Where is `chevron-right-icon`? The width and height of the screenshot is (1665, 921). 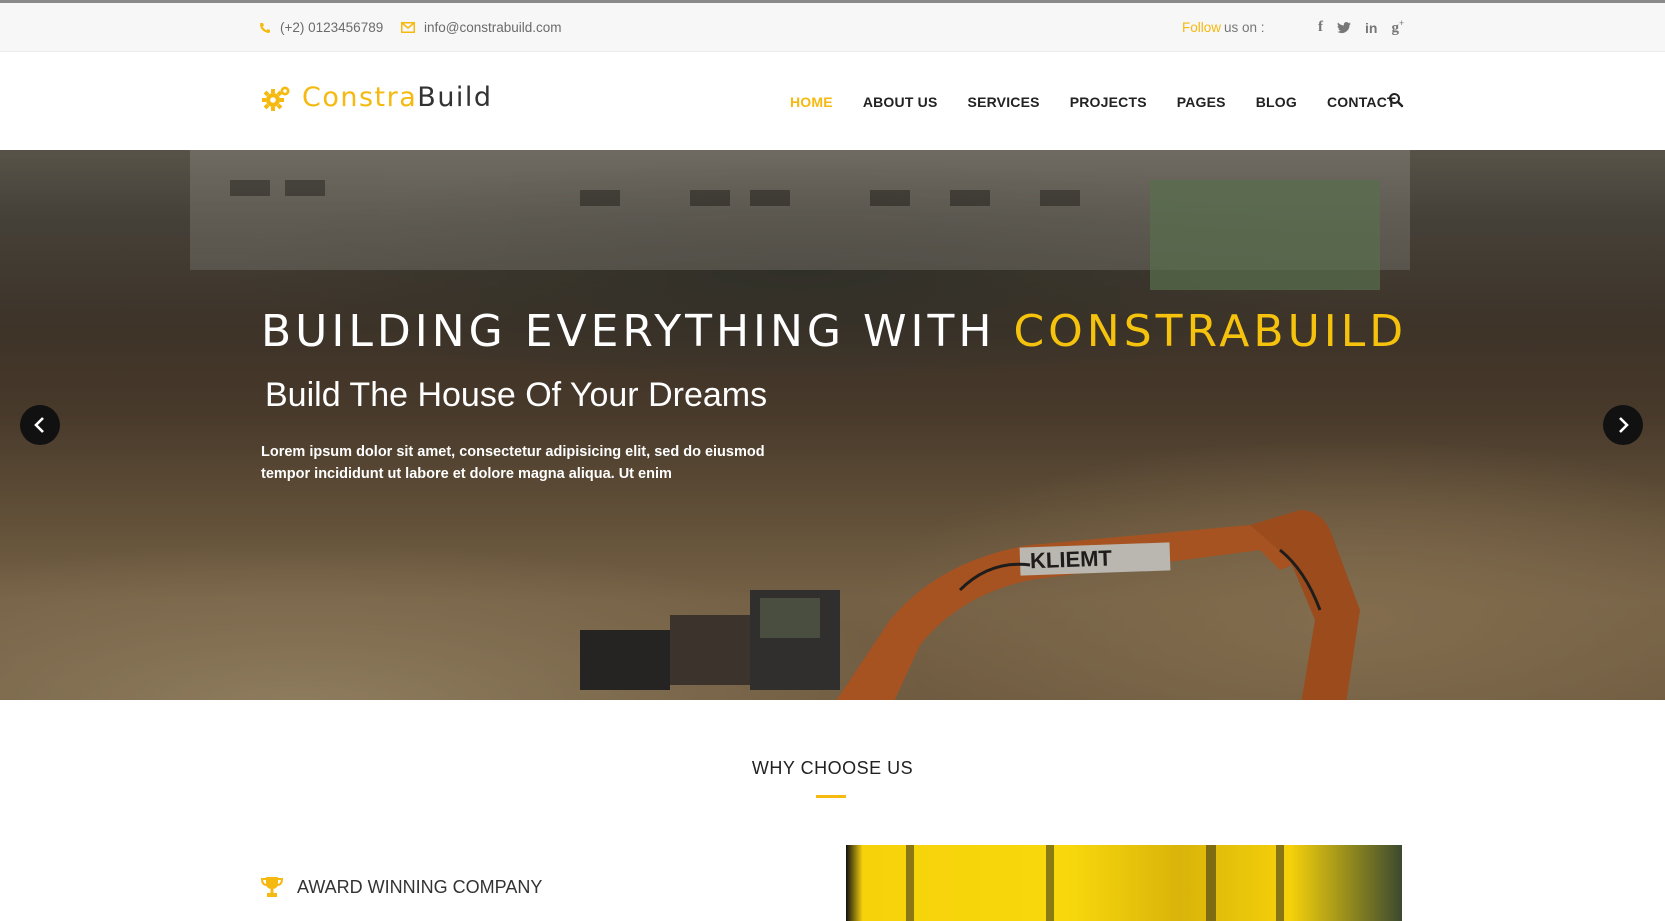
chevron-right-icon is located at coordinates (1624, 425).